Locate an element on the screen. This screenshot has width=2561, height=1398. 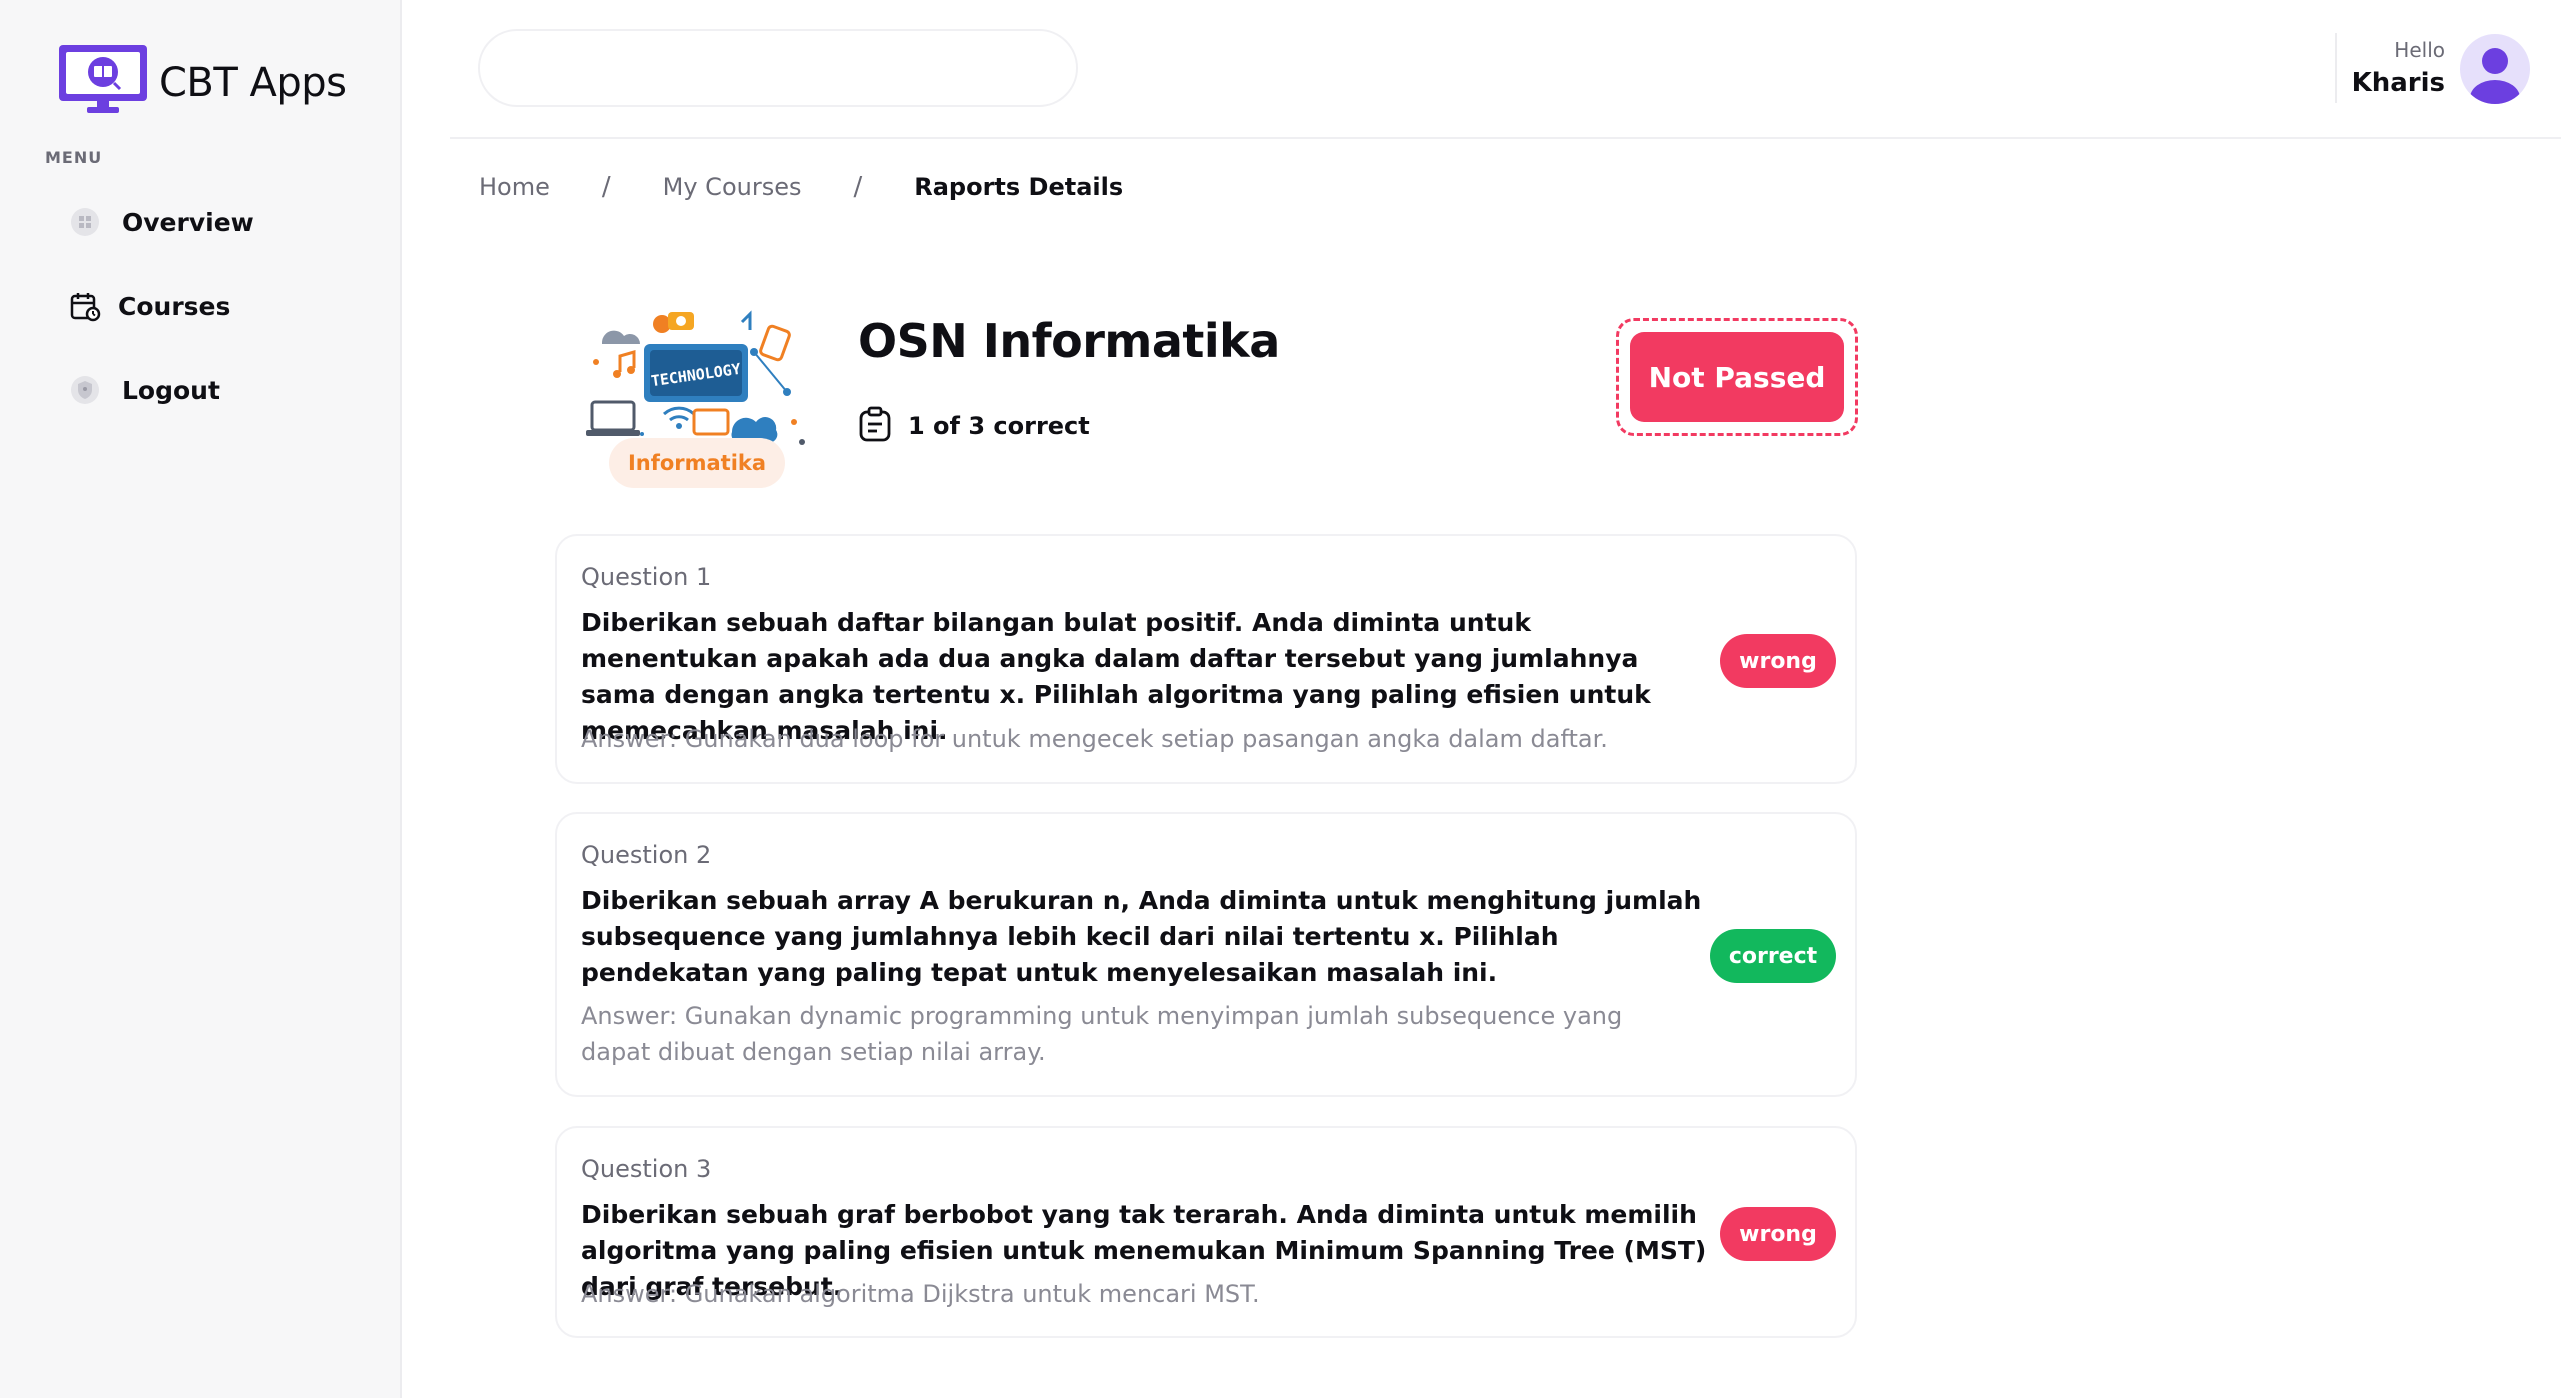
score-summary: 1 of 3 correct is located at coordinates (974, 426).